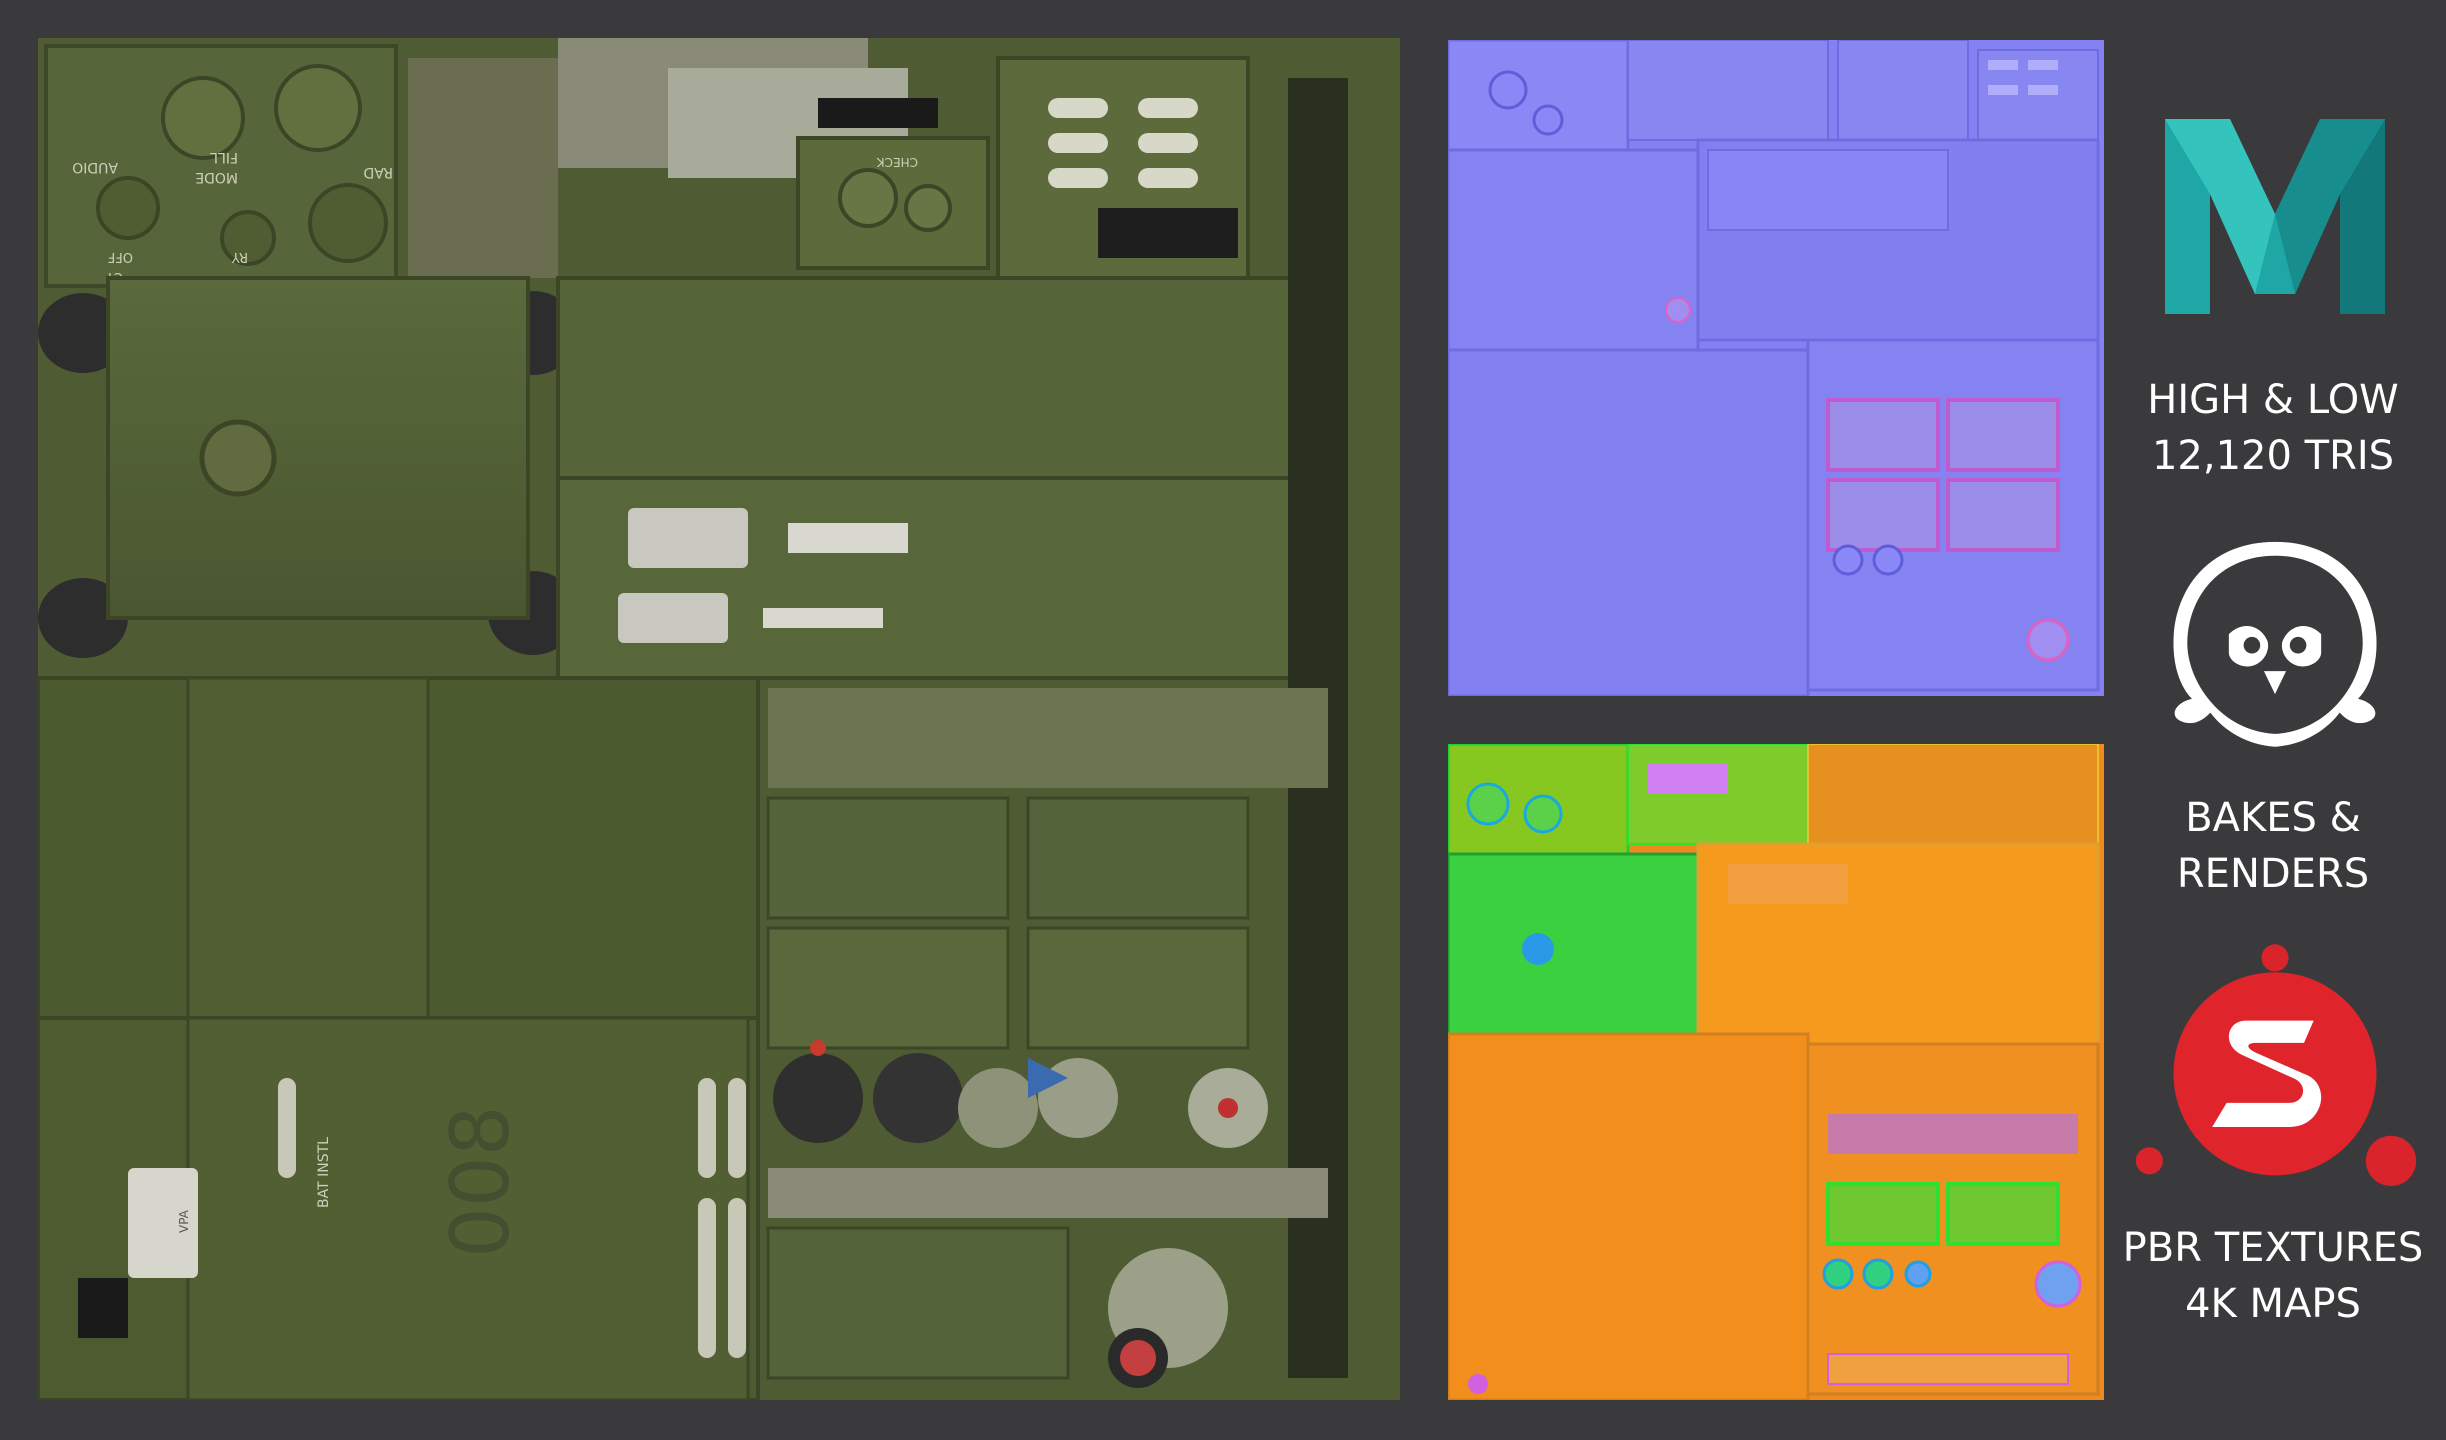  What do you see at coordinates (897, 162) in the screenshot?
I see `label-check: CHECK` at bounding box center [897, 162].